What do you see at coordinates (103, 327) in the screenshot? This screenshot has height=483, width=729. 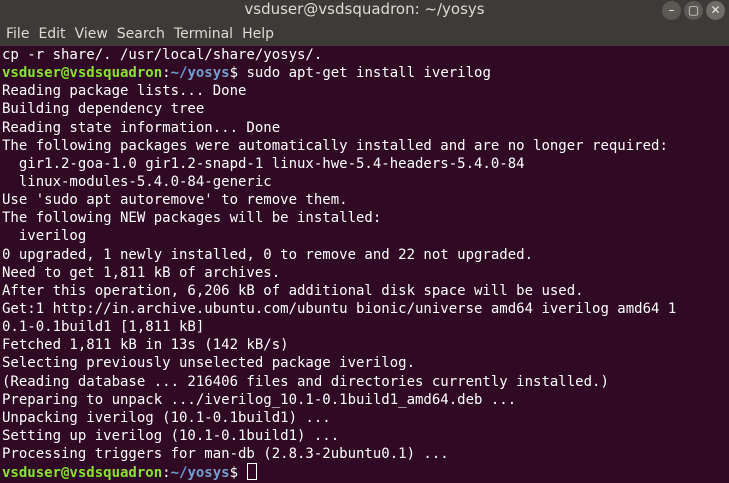 I see `terminal-line: 0.1-0.1build1 [1,811 kB]` at bounding box center [103, 327].